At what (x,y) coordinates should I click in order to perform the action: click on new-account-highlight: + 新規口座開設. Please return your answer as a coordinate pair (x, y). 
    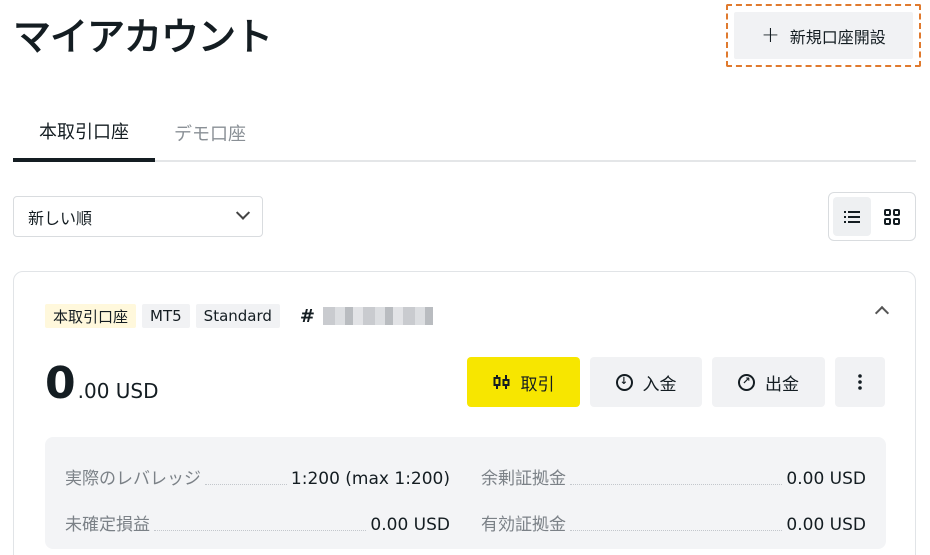
    Looking at the image, I should click on (823, 35).